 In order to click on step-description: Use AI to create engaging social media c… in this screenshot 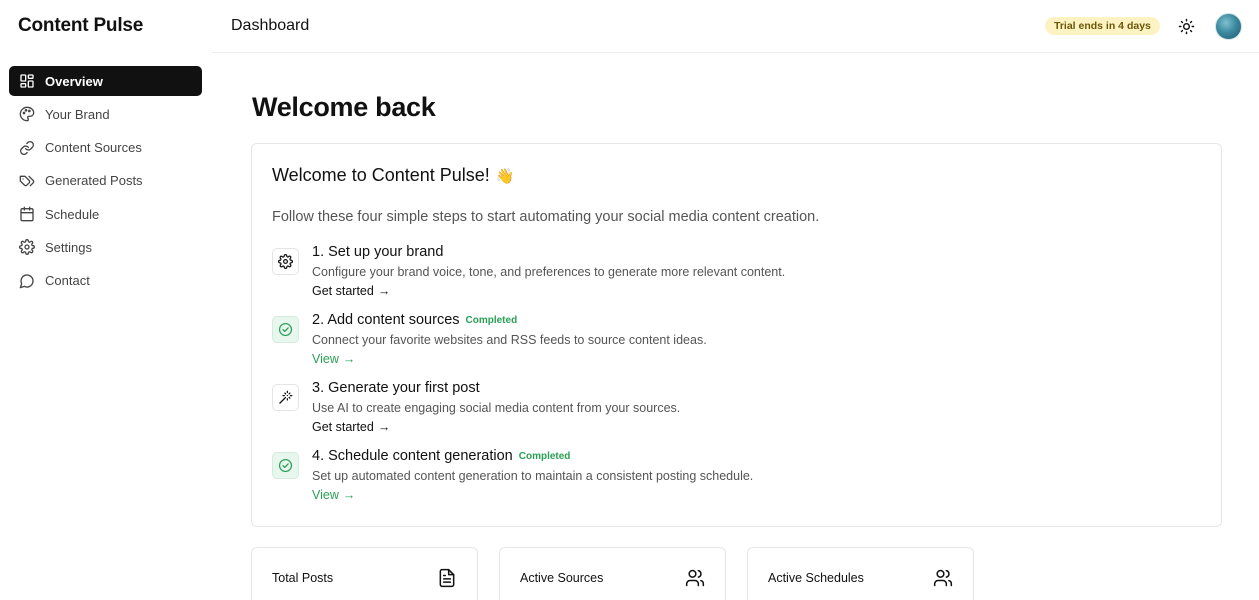, I will do `click(496, 408)`.